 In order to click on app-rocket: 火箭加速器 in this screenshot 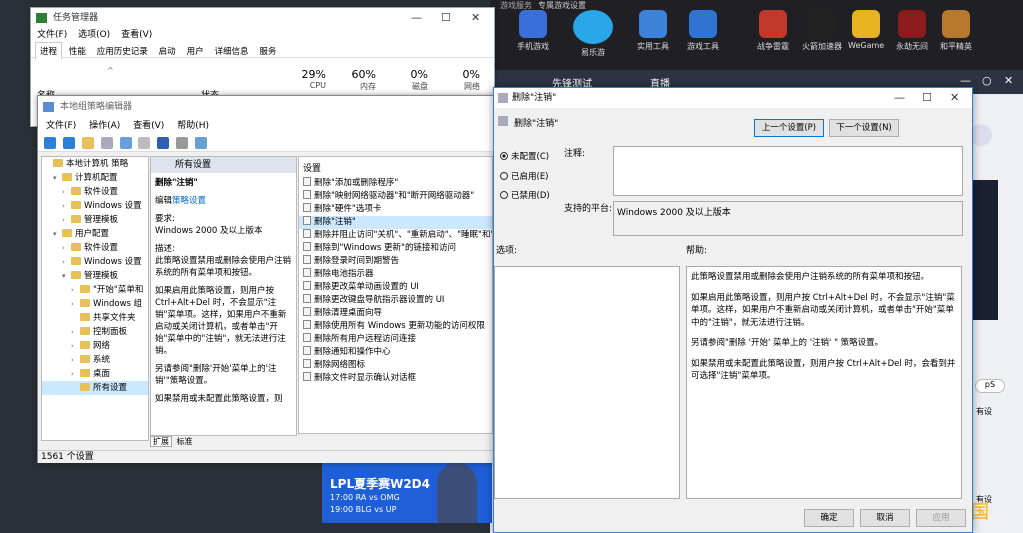, I will do `click(822, 31)`.